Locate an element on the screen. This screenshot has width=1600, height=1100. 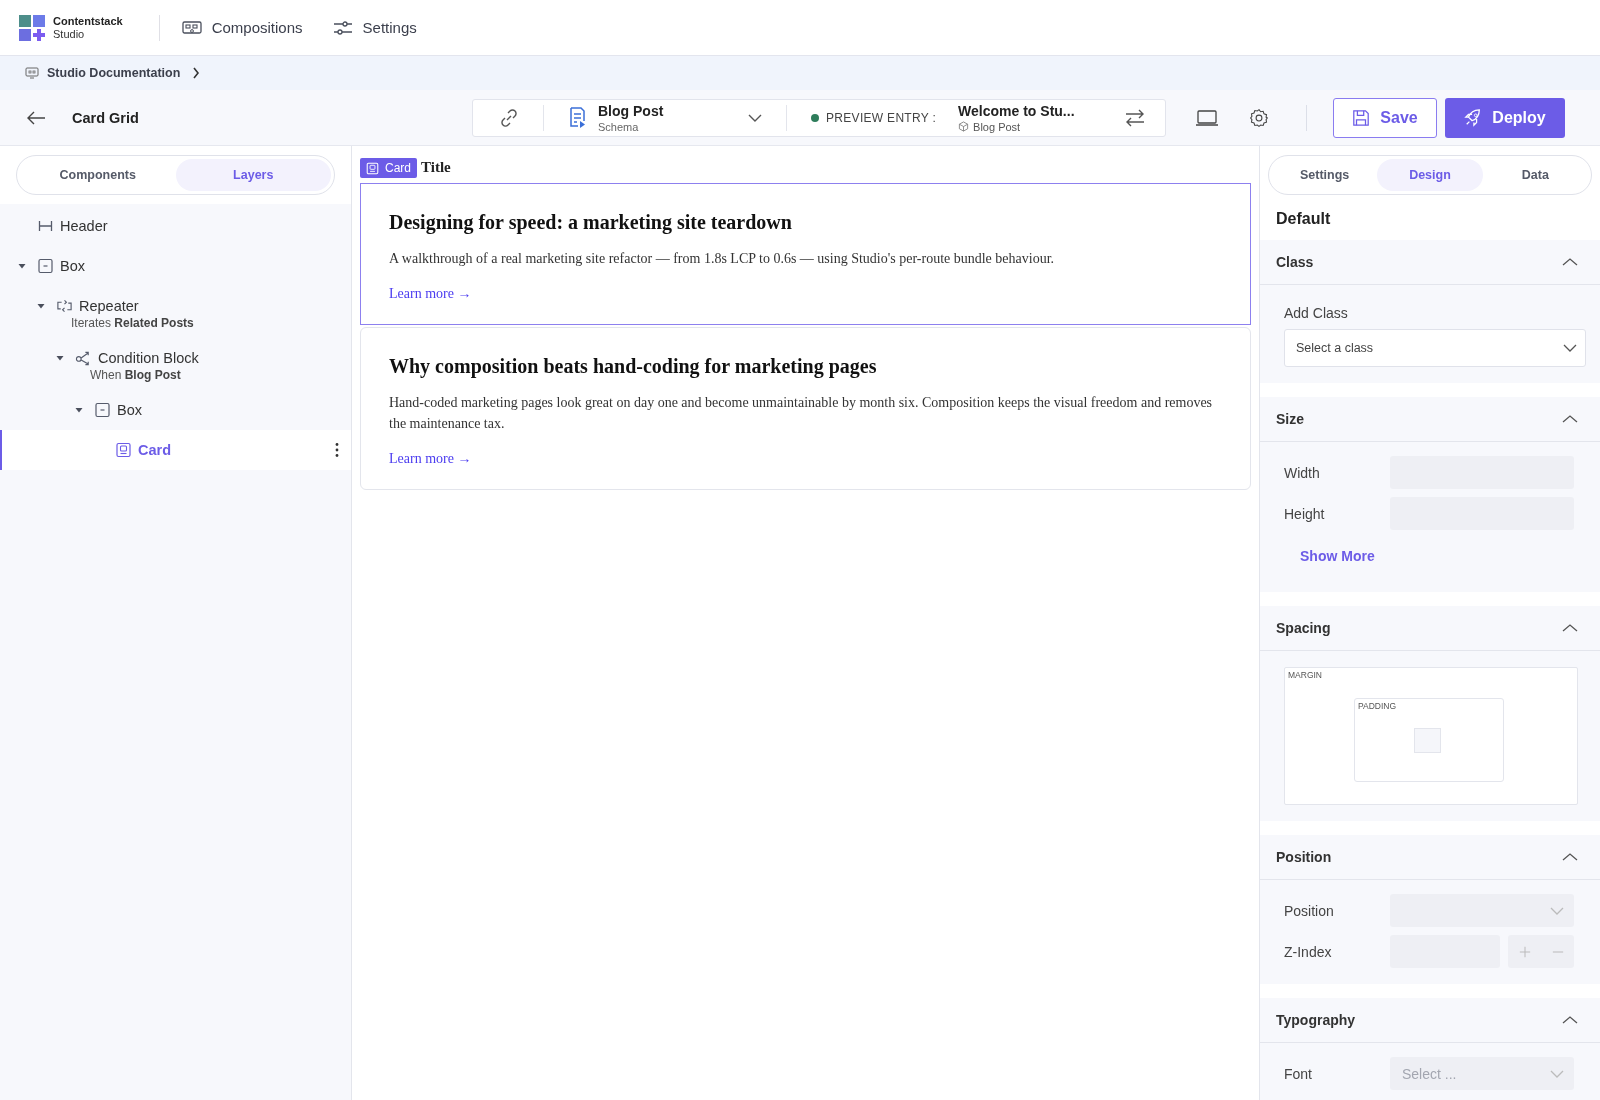
card-body: A walkthrough of a real marketing site refactor — from 1.8s LCP to 0.6s — using Studio's per-route bundle behaviour. is located at coordinates (722, 259).